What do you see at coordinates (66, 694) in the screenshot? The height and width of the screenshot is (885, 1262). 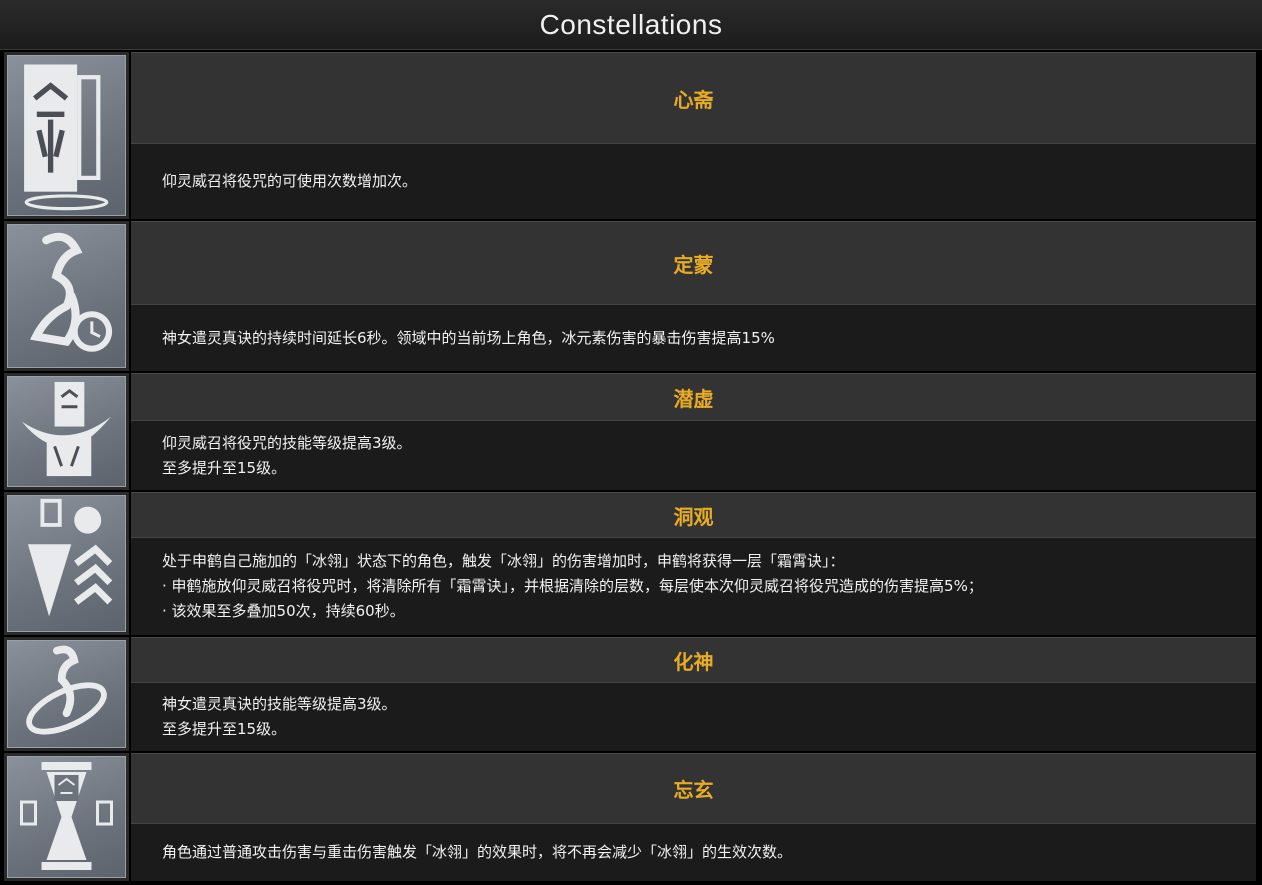 I see `spirit-swirl-icon` at bounding box center [66, 694].